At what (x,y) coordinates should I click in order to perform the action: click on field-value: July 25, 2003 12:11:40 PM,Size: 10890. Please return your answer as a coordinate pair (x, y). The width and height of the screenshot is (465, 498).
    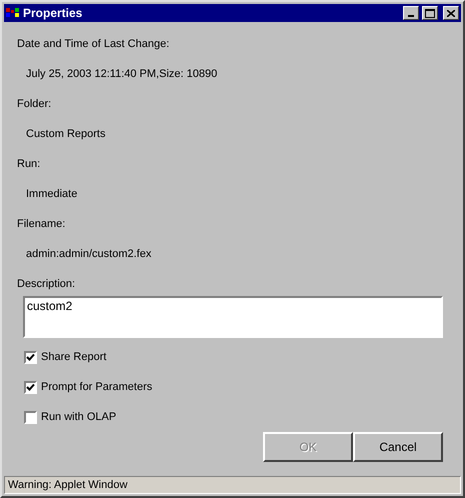
    Looking at the image, I should click on (121, 74).